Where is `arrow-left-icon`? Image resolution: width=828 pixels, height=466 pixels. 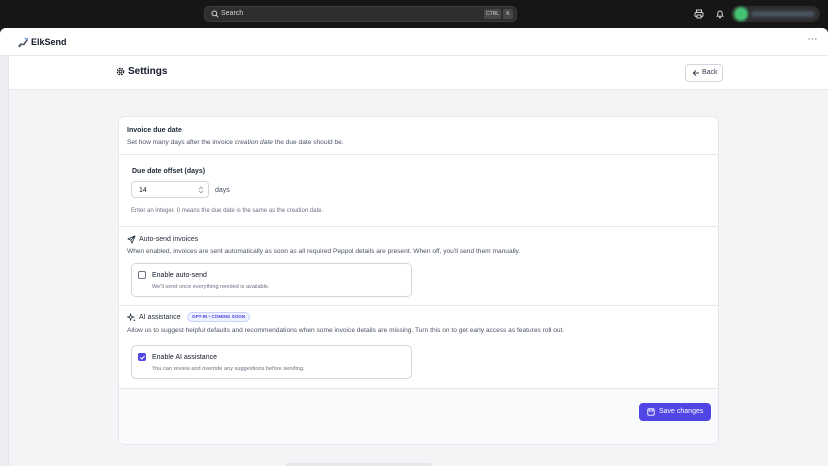 arrow-left-icon is located at coordinates (695, 73).